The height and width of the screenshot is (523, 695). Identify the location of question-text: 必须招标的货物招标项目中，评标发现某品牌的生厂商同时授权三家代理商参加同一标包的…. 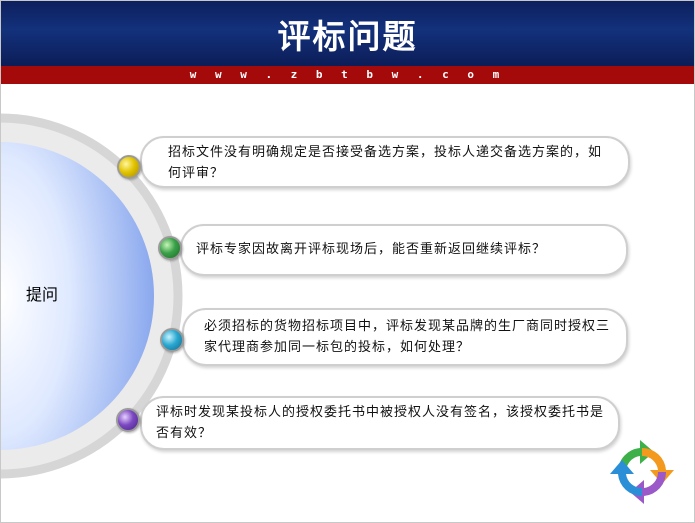
(407, 337).